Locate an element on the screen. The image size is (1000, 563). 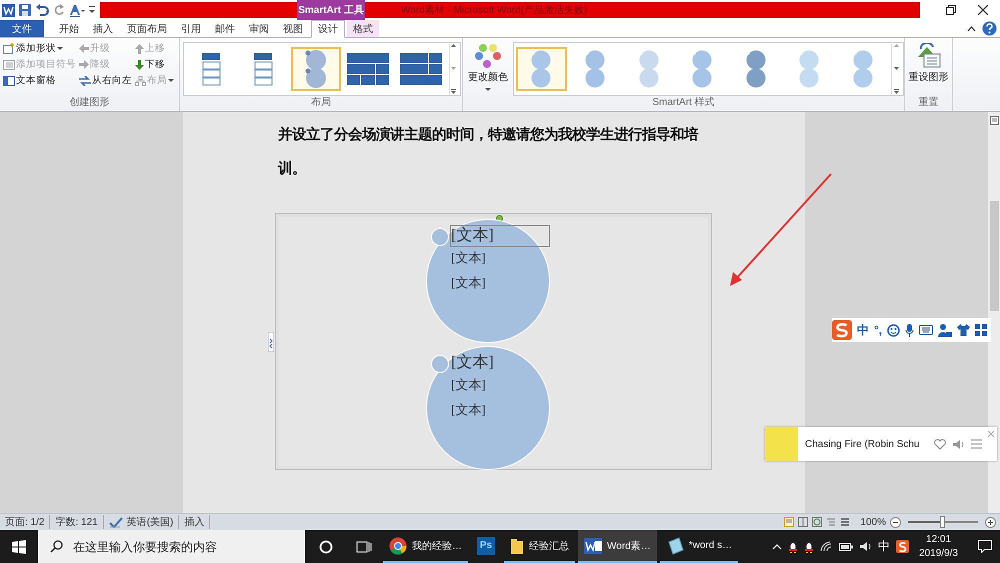
draft-view-icon is located at coordinates (845, 522).